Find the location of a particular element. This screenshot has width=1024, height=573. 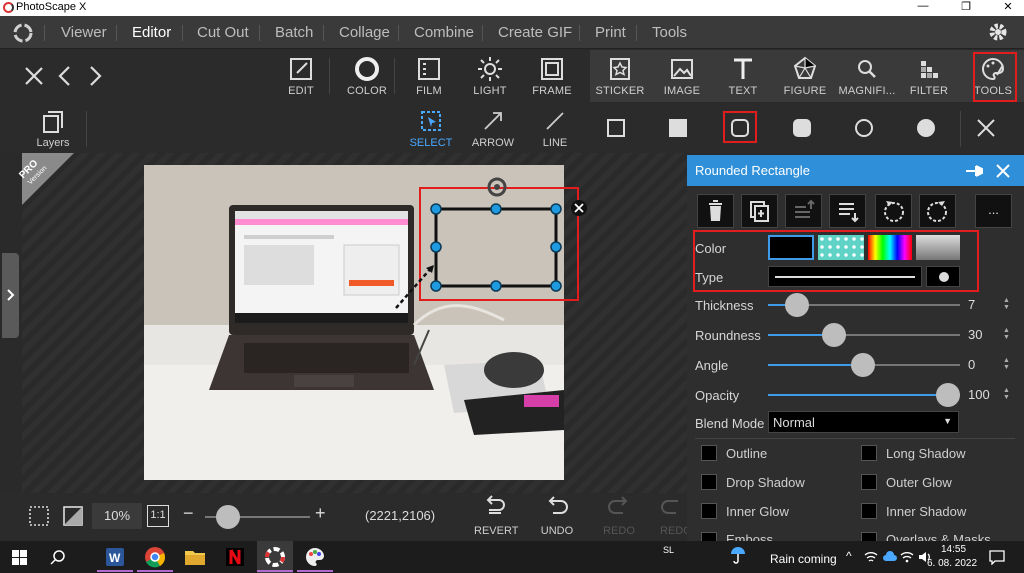

menu-batch: Batch is located at coordinates (294, 32).